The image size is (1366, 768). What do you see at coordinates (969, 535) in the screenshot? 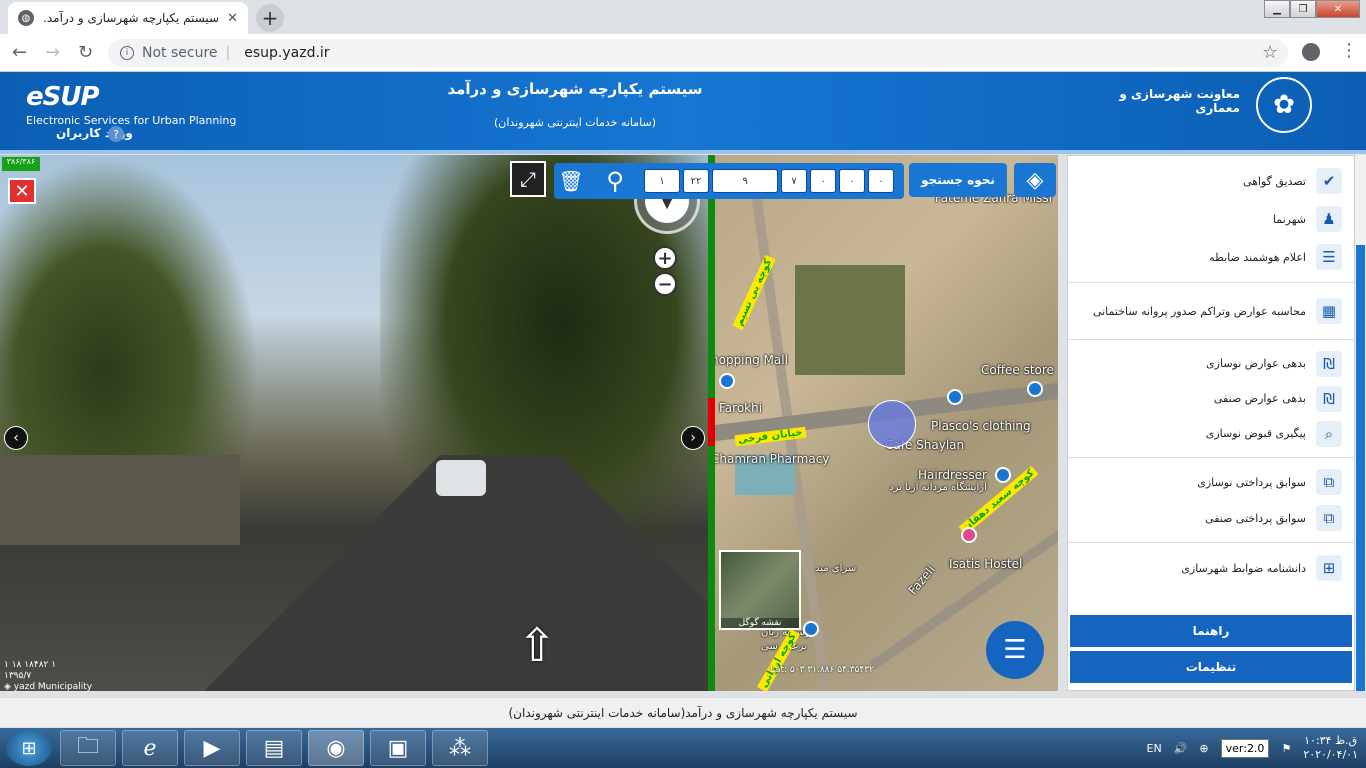
I see `hotel-pin-icon` at bounding box center [969, 535].